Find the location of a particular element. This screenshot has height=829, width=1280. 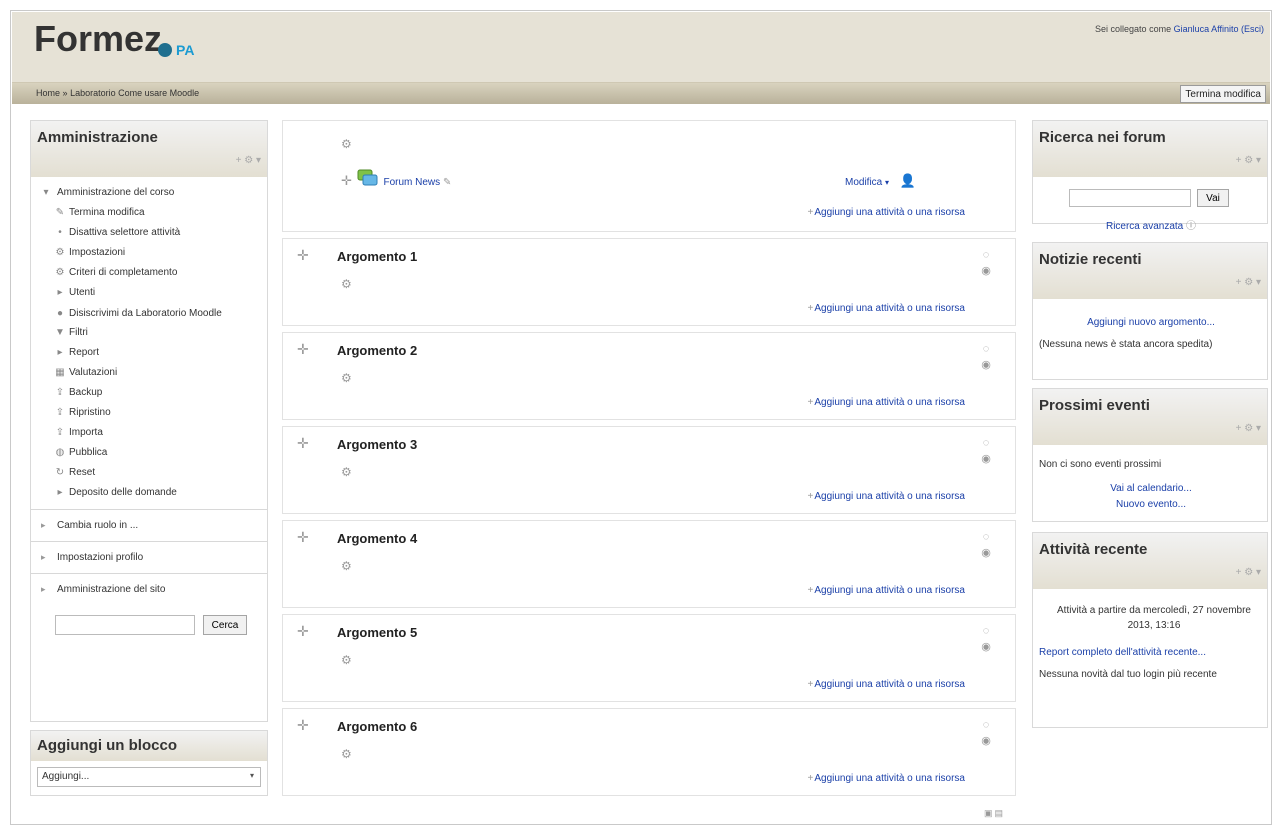

admin-item-disattiva-selettore: • Disattiva selettore attività is located at coordinates (153, 233).